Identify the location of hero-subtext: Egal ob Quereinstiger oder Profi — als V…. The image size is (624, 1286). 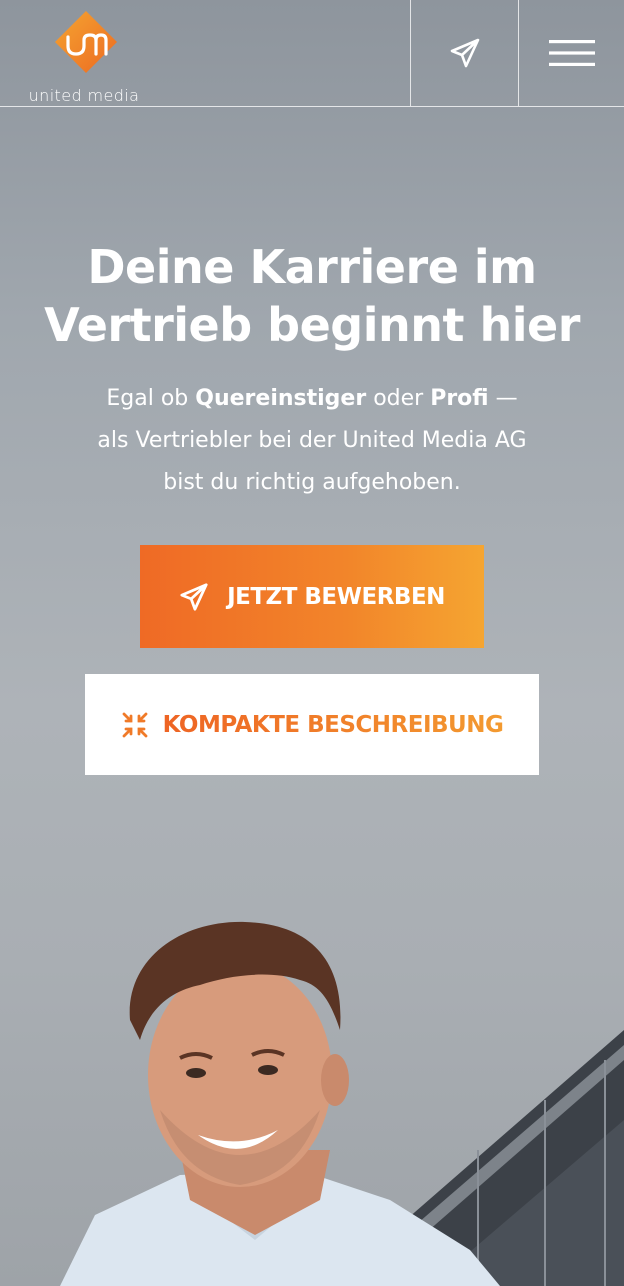
(312, 441).